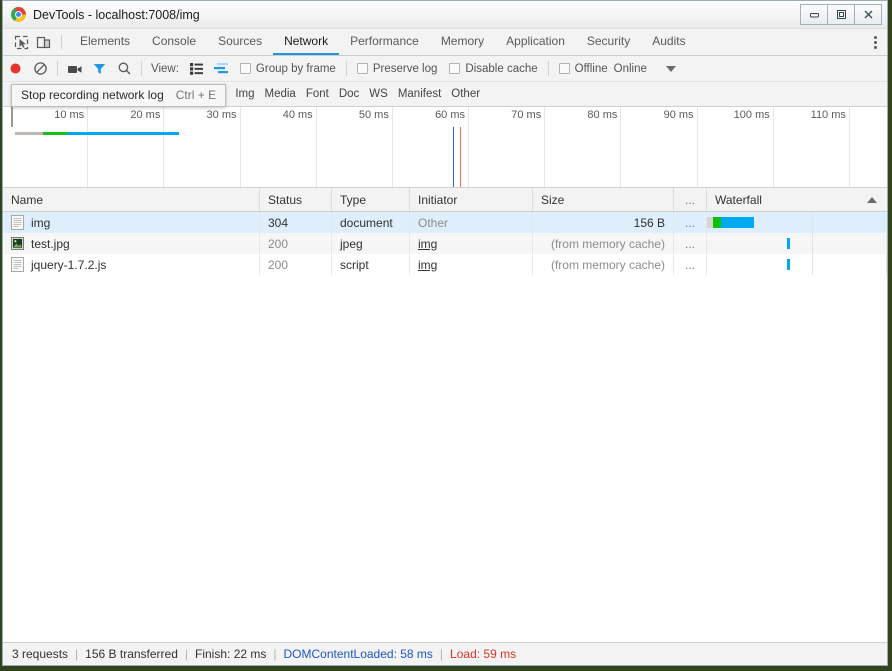 Image resolution: width=892 pixels, height=671 pixels. Describe the element at coordinates (754, 147) in the screenshot. I see `overview-tick: 100 ms` at that location.